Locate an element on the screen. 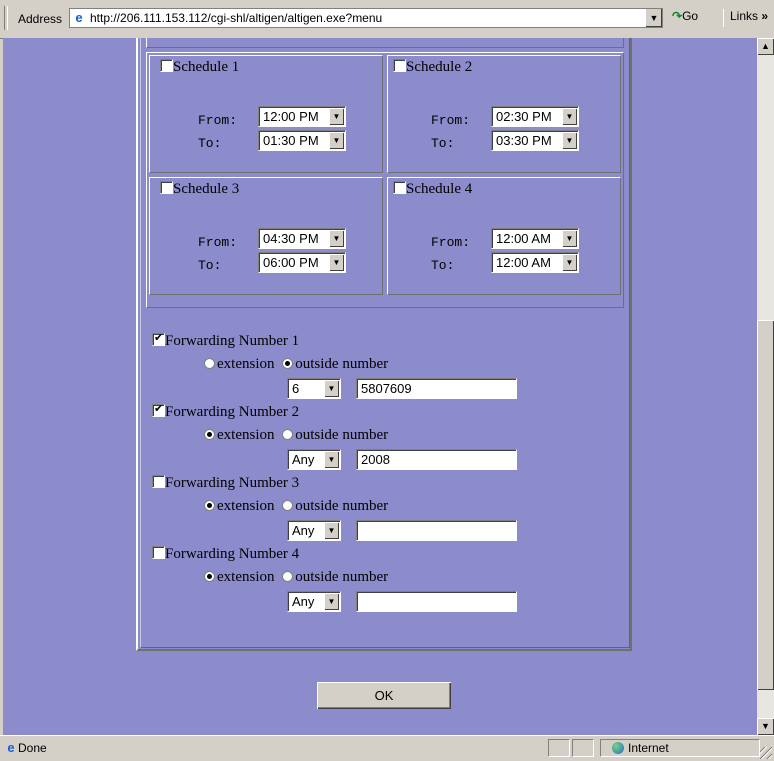  forwarding-1-prefix-value: 6 is located at coordinates (296, 388).